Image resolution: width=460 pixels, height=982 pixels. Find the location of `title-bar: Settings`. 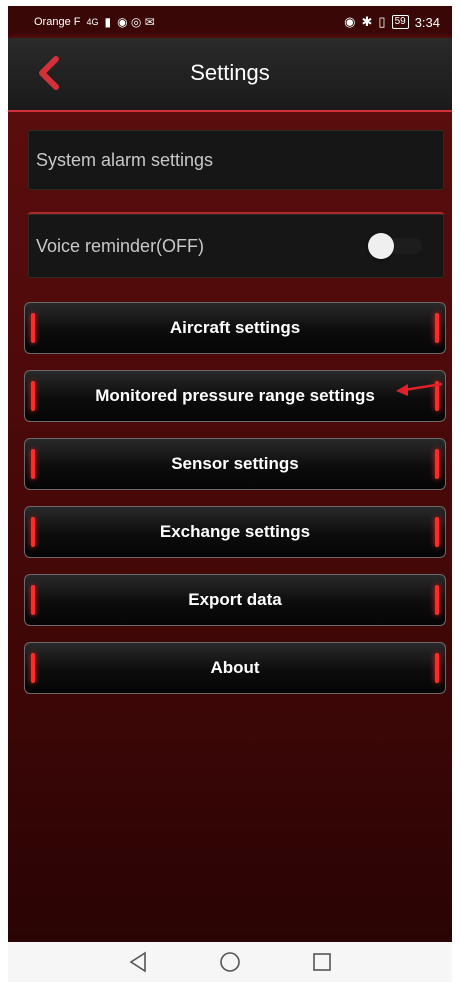

title-bar: Settings is located at coordinates (230, 75).